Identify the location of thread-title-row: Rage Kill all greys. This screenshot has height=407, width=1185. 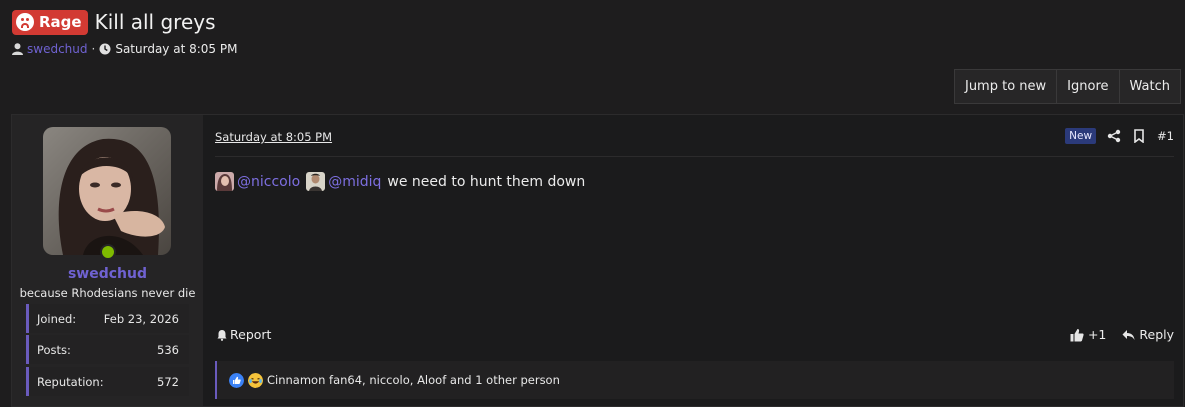
(114, 22).